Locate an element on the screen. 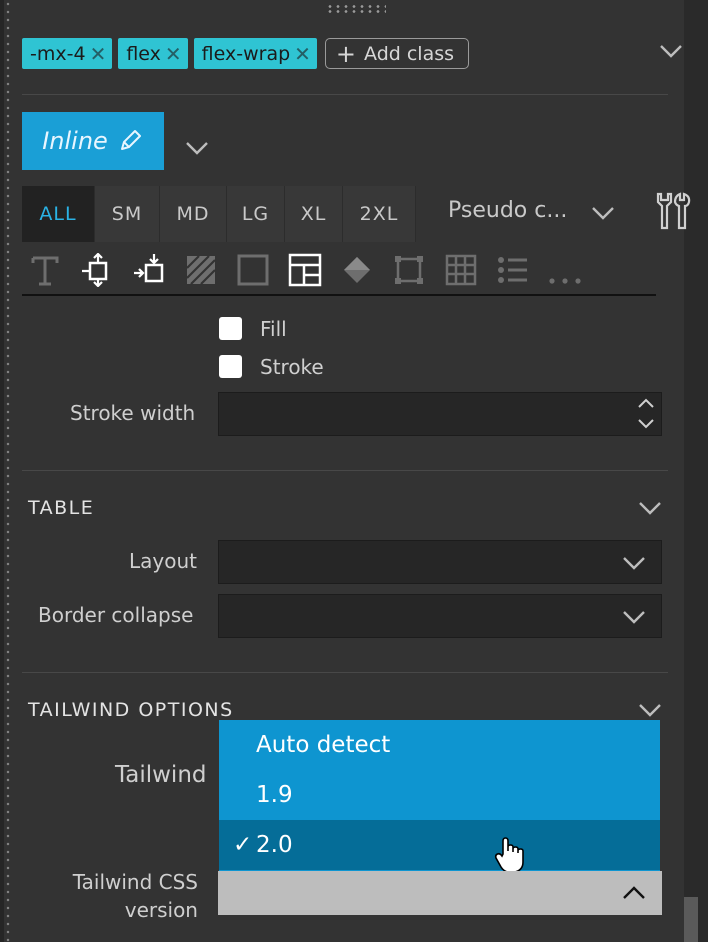 This screenshot has width=708, height=942. panel-left-edge is located at coordinates (2, 471).